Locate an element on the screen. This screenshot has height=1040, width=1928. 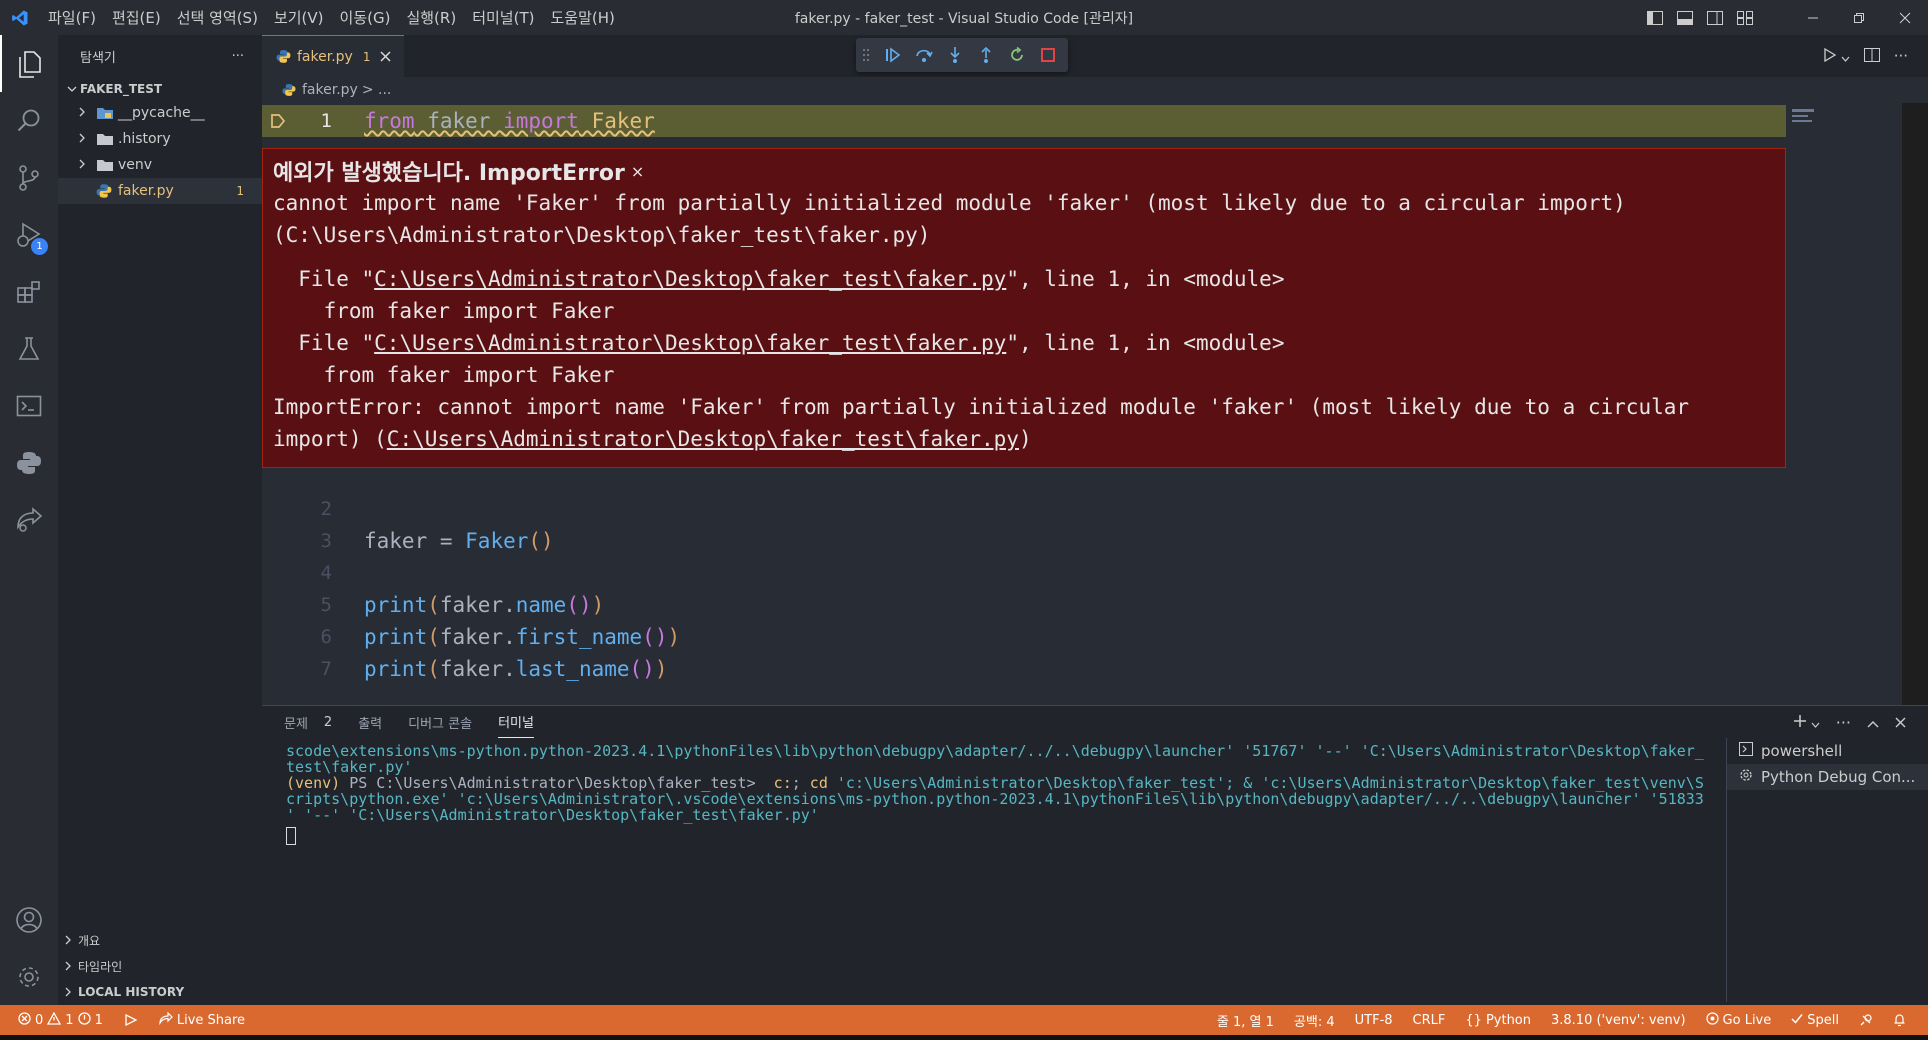
code-token: print is located at coordinates (396, 605).